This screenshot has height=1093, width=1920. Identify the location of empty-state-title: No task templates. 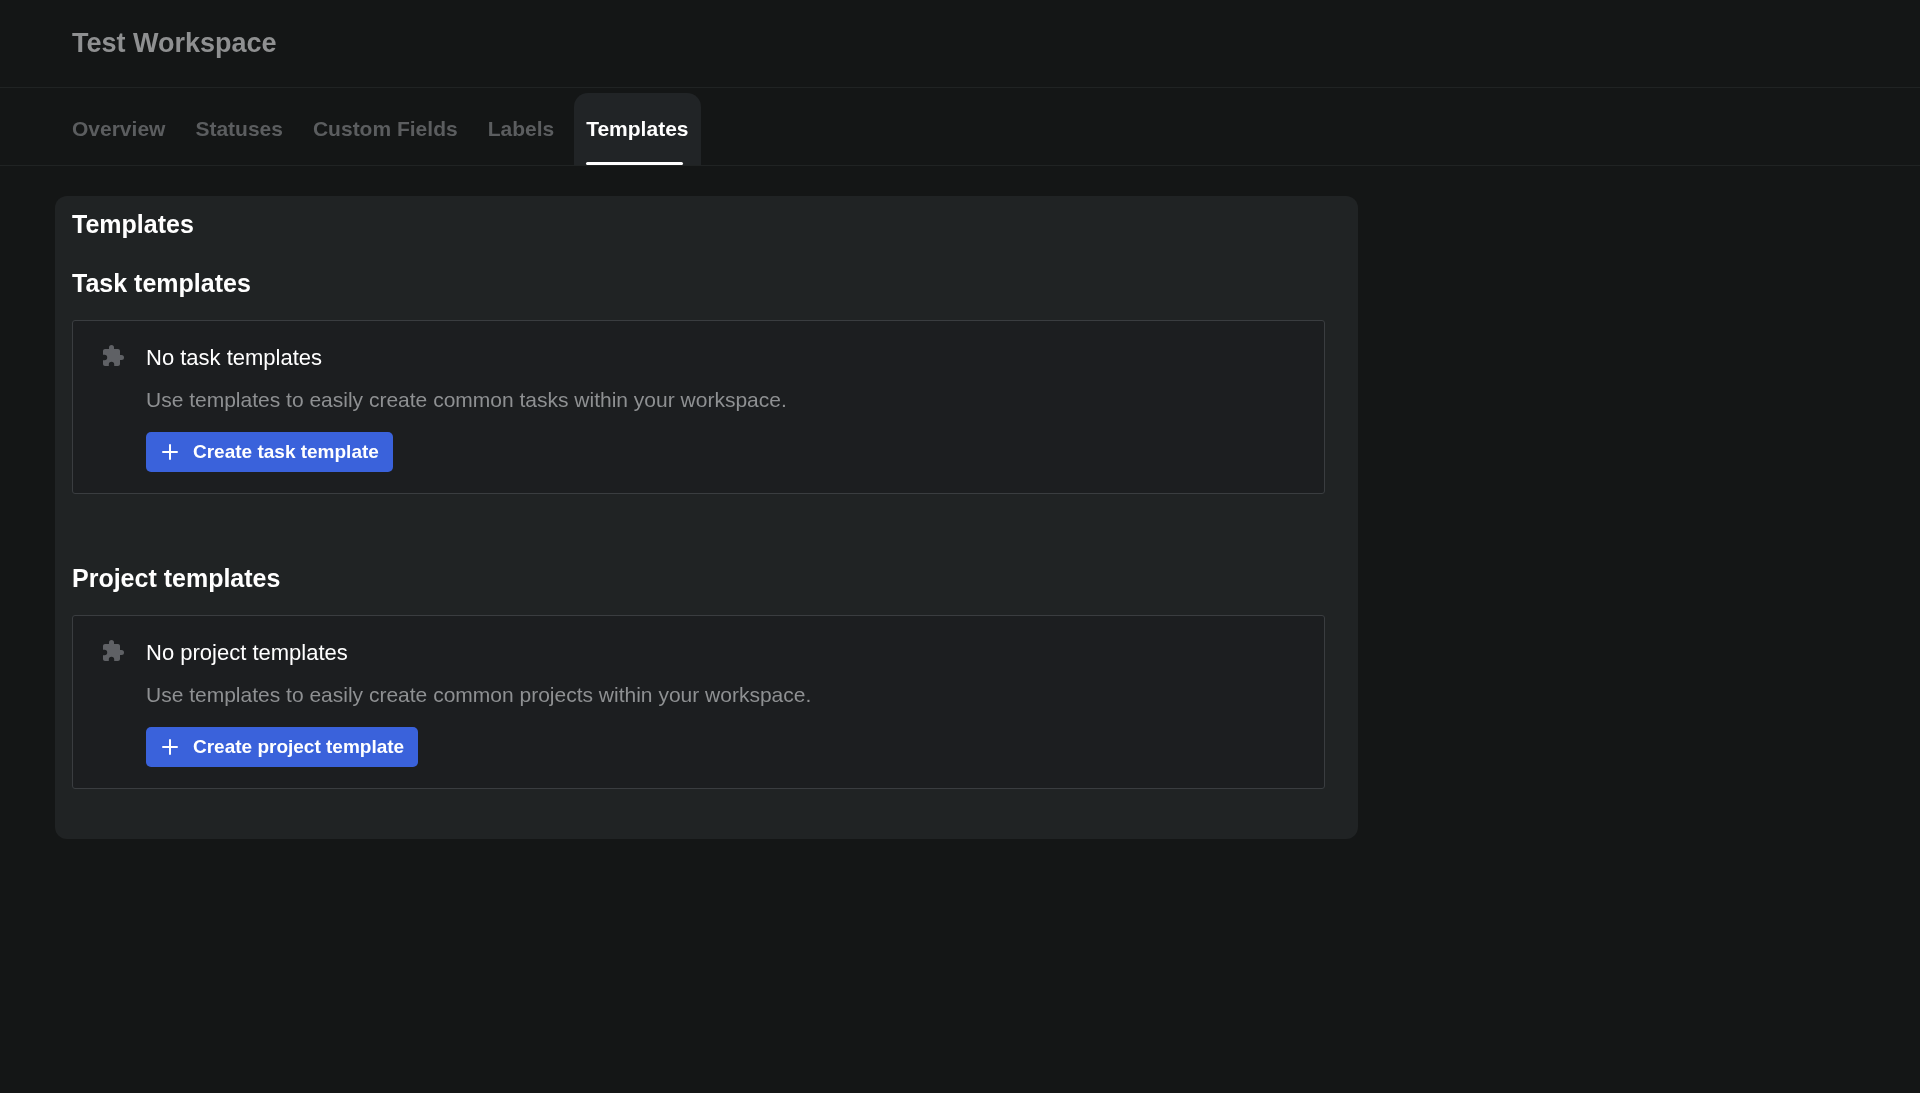
(235, 358).